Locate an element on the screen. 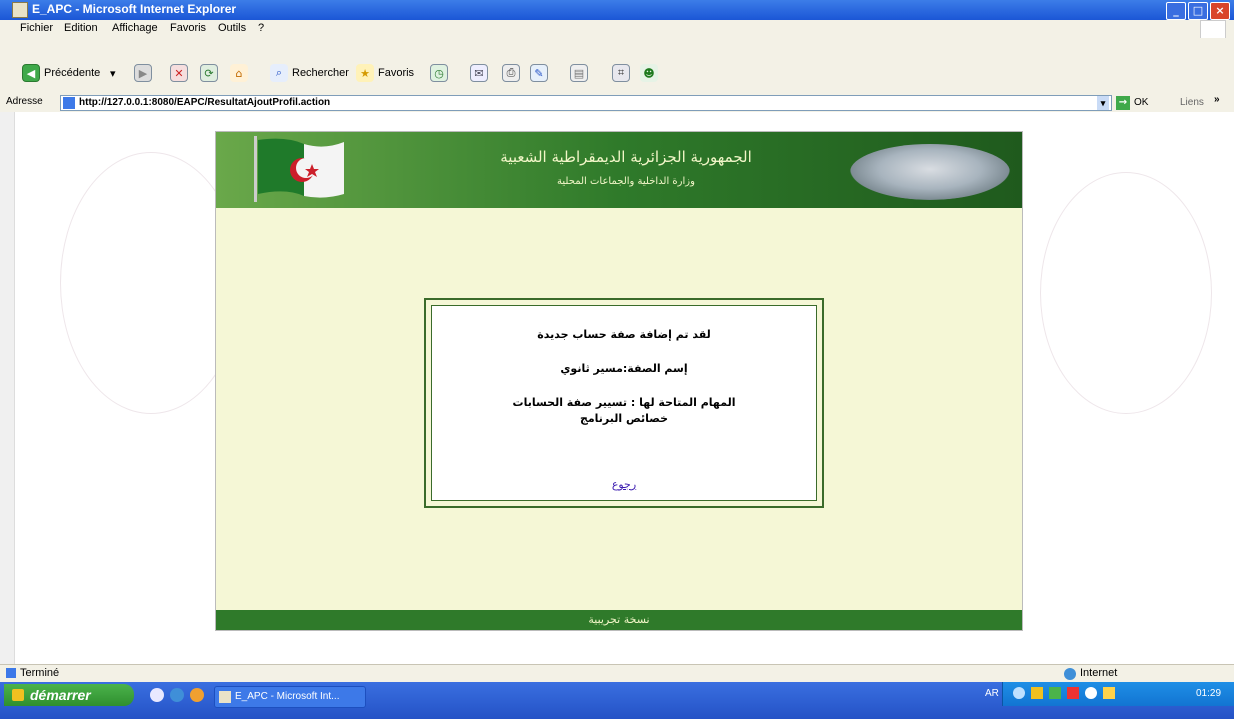  message-tasks-item: خصائص البرنامج is located at coordinates (624, 418).